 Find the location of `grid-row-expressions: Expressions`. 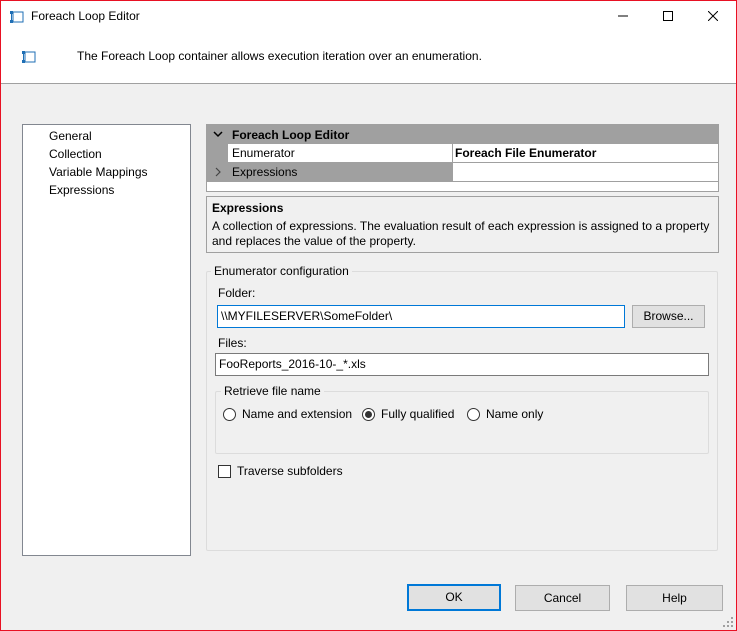

grid-row-expressions: Expressions is located at coordinates (462, 172).